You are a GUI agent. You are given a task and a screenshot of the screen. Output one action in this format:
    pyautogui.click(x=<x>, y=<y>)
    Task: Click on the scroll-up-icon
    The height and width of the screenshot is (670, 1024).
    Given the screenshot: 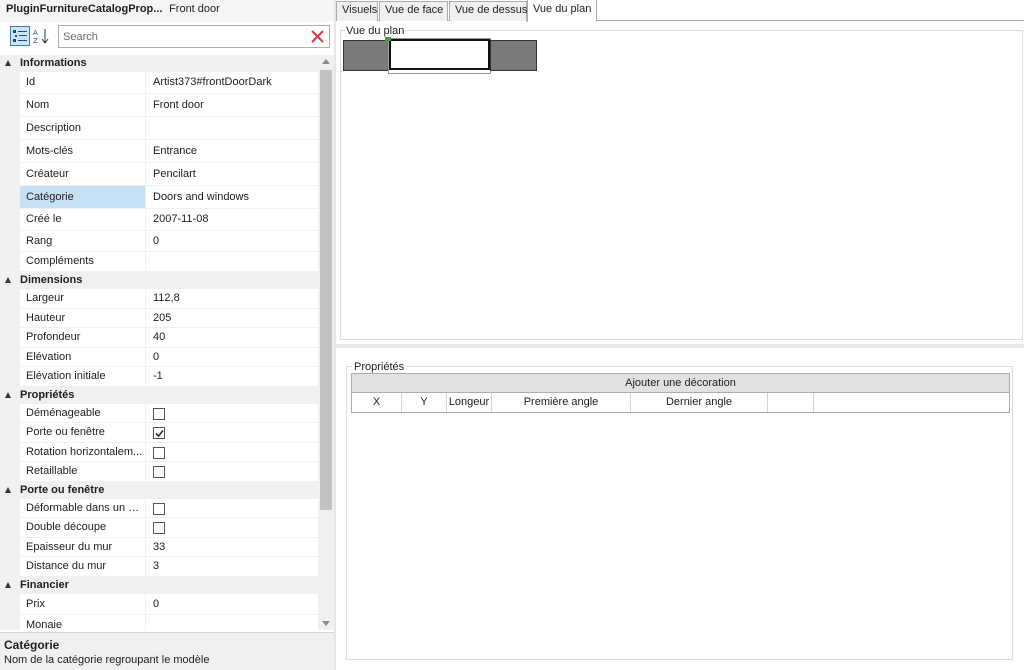 What is the action you would take?
    pyautogui.click(x=326, y=61)
    